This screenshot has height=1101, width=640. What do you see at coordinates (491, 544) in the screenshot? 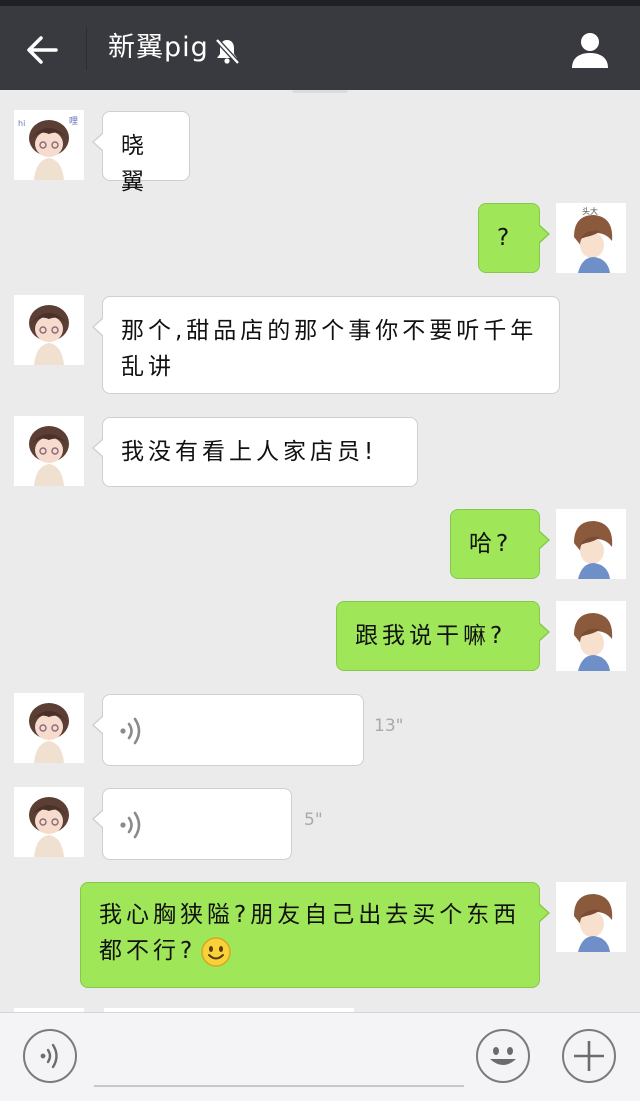
I see `message-text: 哈?` at bounding box center [491, 544].